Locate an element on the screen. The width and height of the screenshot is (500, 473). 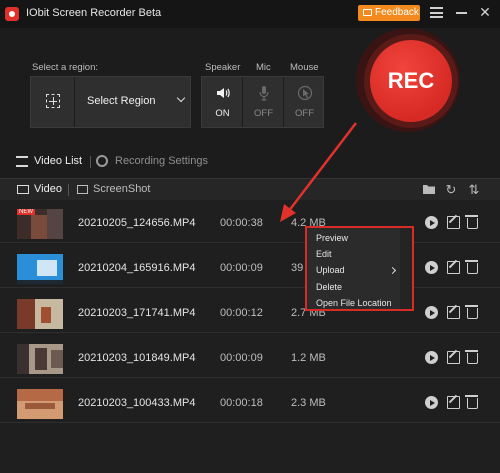
toolbar-divider is located at coordinates (68, 190).